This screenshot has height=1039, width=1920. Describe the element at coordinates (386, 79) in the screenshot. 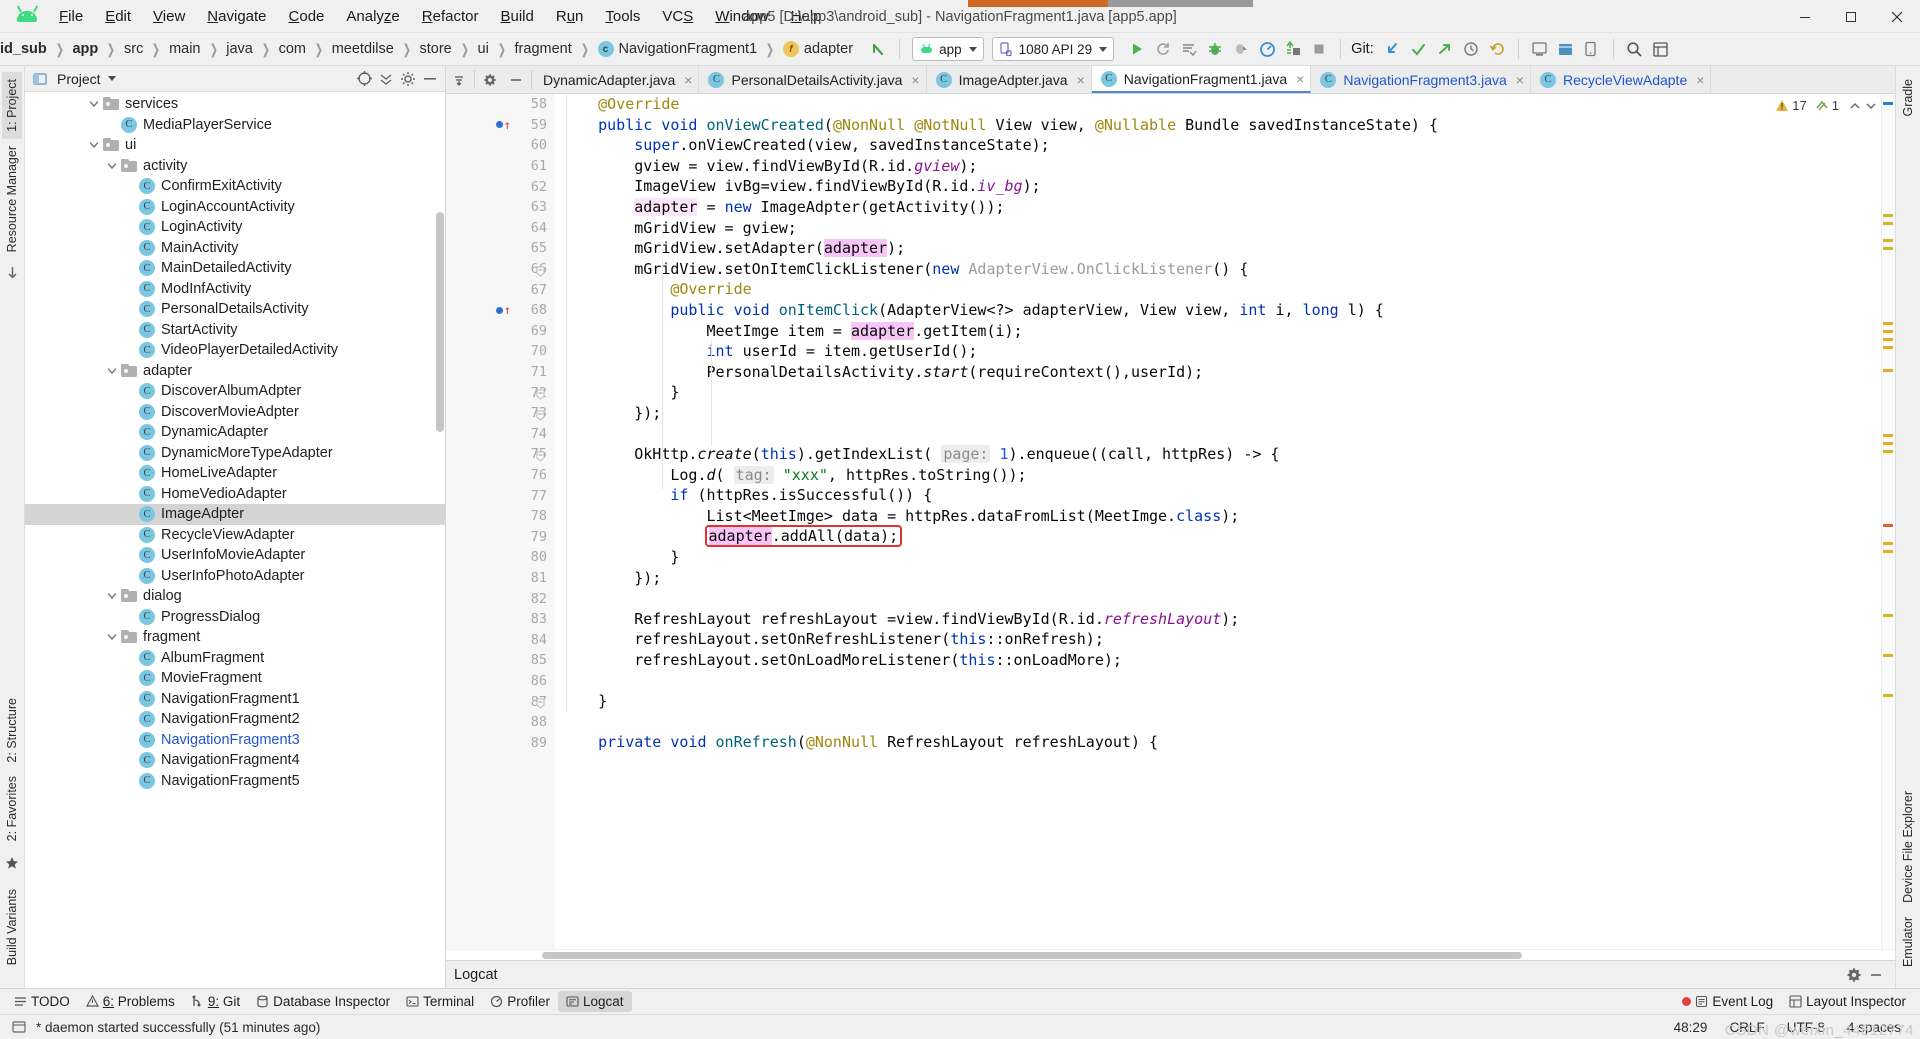

I see `collapse-all-icon` at that location.